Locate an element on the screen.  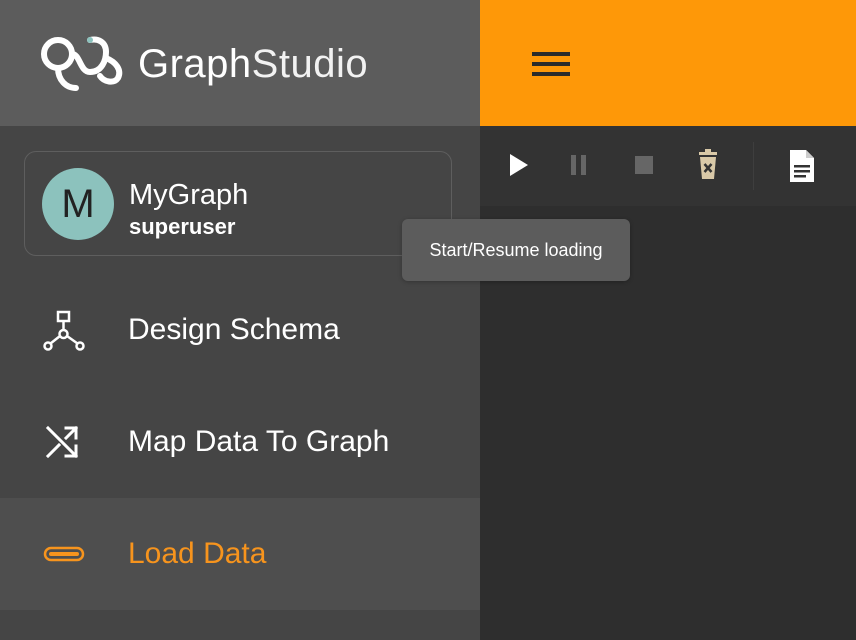
brand-header: GraphStudio is located at coordinates (240, 63).